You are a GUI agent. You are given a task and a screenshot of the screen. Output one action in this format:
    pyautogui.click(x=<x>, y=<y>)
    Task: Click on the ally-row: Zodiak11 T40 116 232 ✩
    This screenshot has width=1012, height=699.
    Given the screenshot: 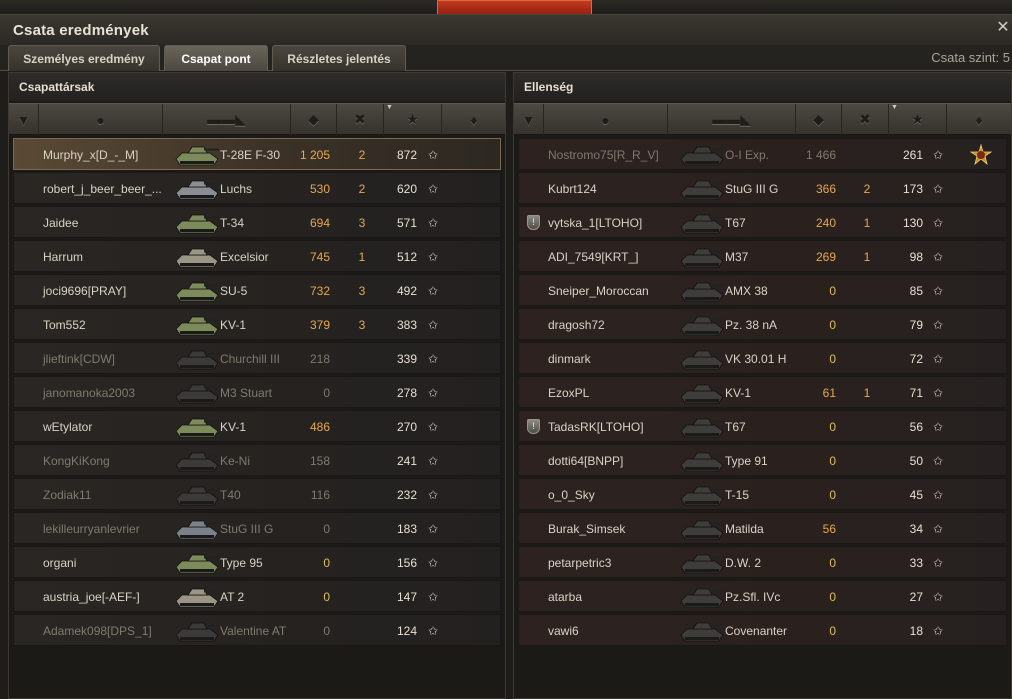 What is the action you would take?
    pyautogui.click(x=257, y=494)
    